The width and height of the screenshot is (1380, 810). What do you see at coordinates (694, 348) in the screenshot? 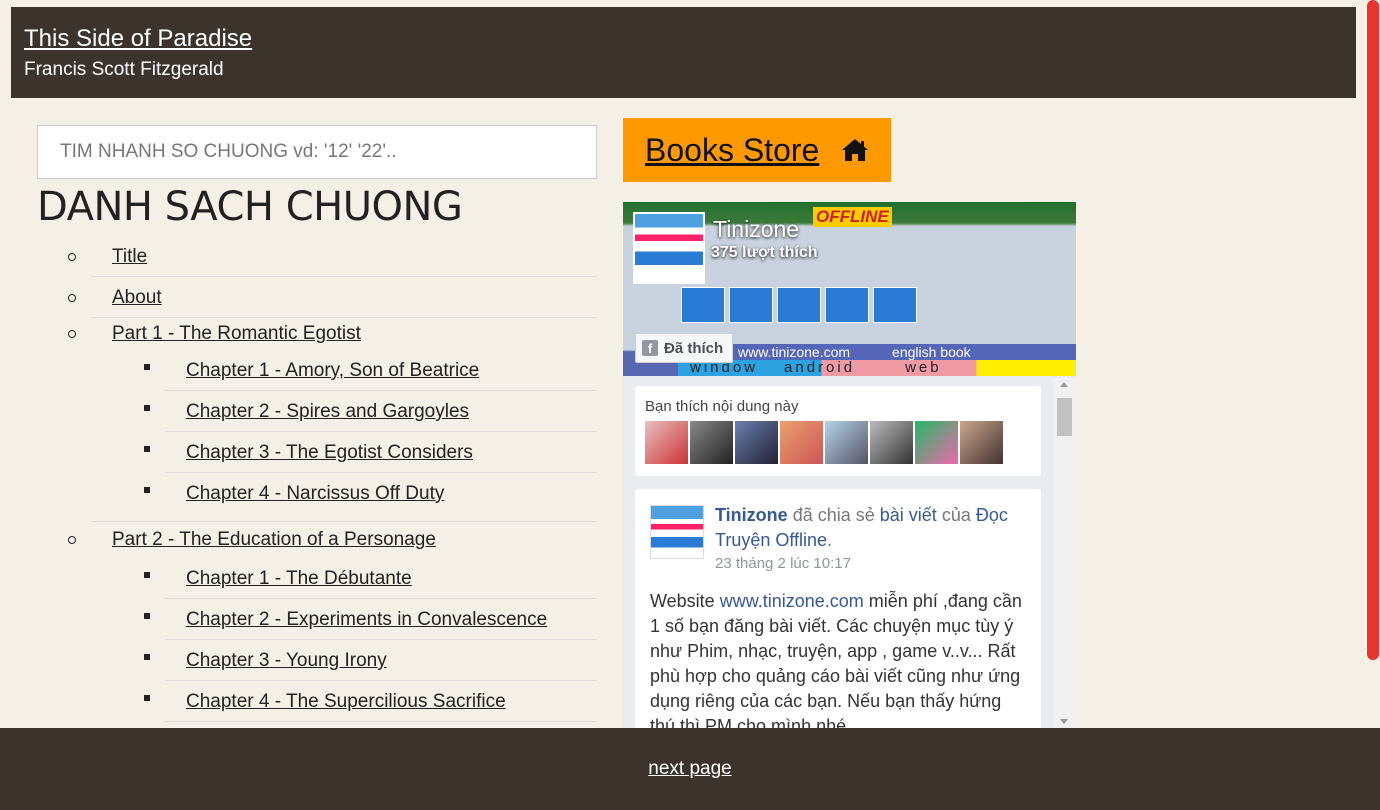
I see `liked-button-label: Đã thích` at bounding box center [694, 348].